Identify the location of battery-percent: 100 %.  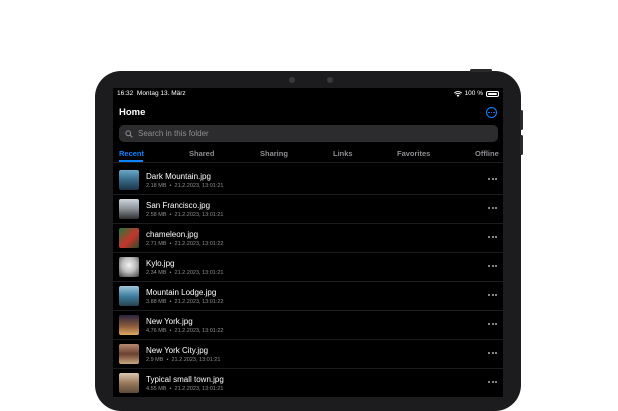
(473, 93).